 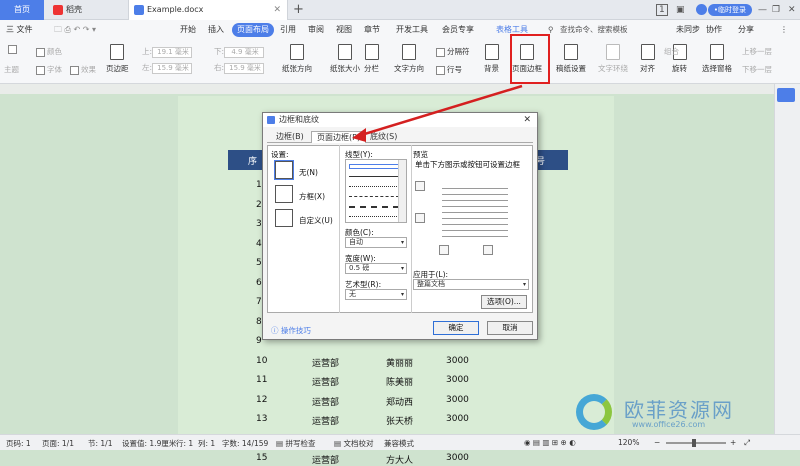 What do you see at coordinates (239, 68) in the screenshot?
I see `right-margin-field: 右: 15.9 毫米` at bounding box center [239, 68].